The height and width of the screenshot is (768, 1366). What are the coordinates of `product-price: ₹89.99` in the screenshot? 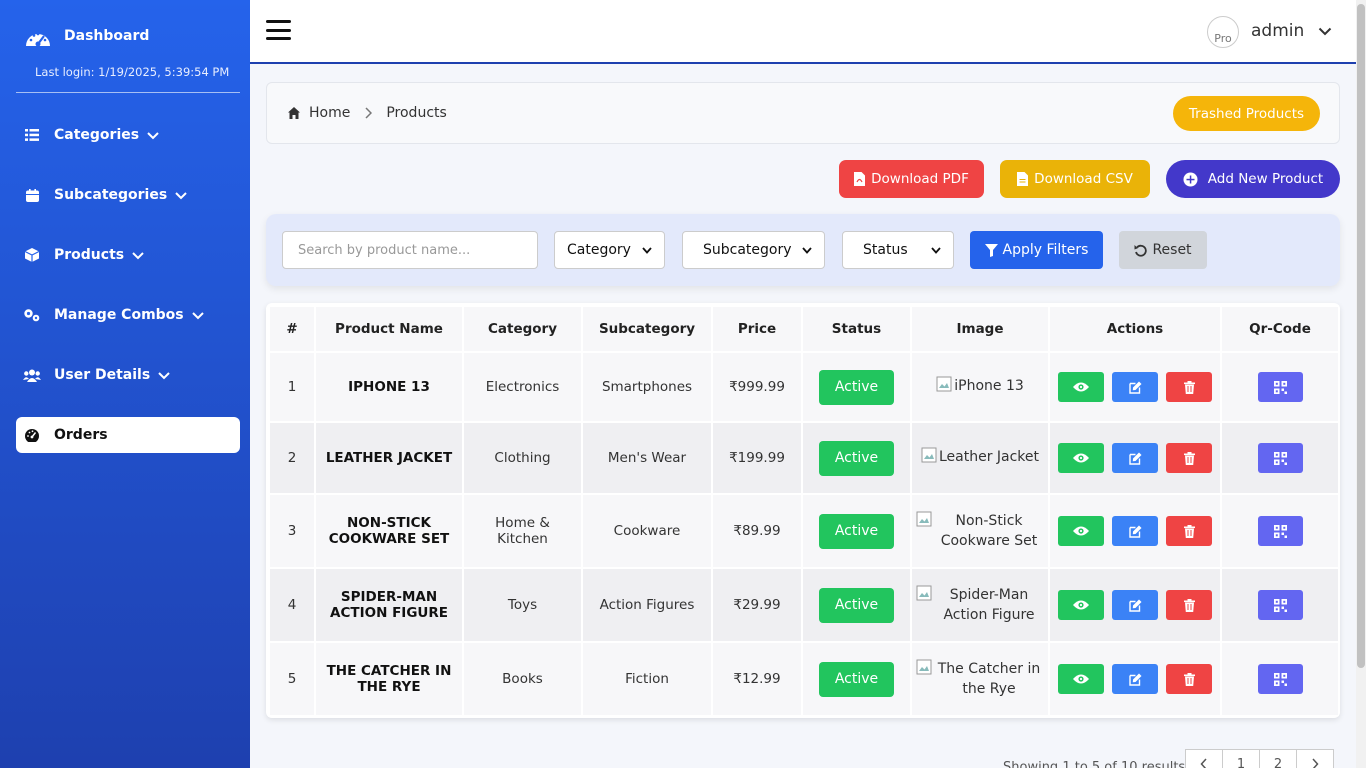 It's located at (757, 531).